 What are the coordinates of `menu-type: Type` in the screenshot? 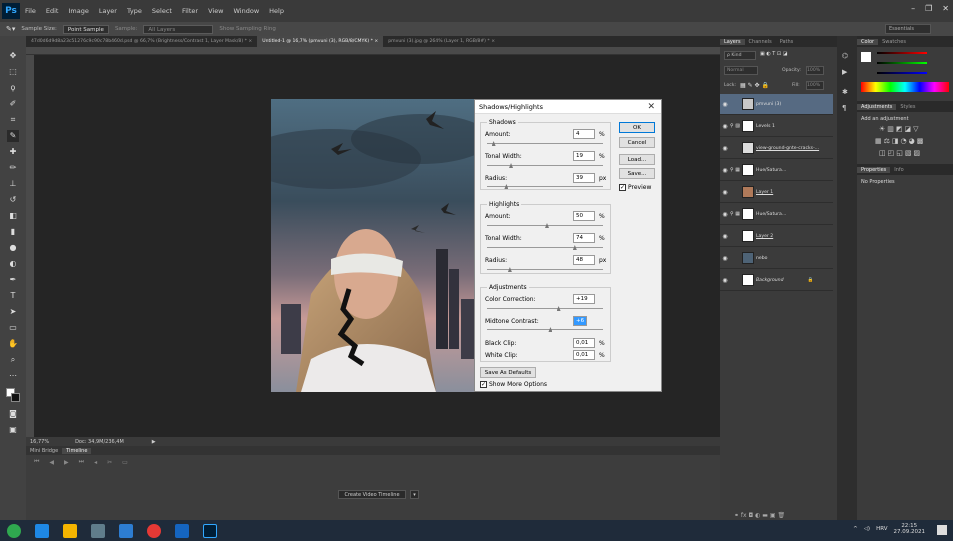 It's located at (134, 11).